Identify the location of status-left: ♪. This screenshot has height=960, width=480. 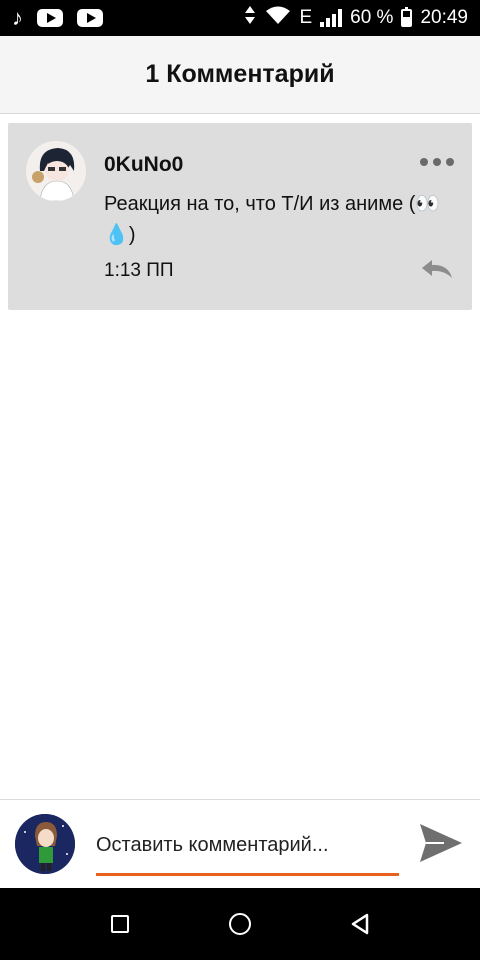
(57, 18).